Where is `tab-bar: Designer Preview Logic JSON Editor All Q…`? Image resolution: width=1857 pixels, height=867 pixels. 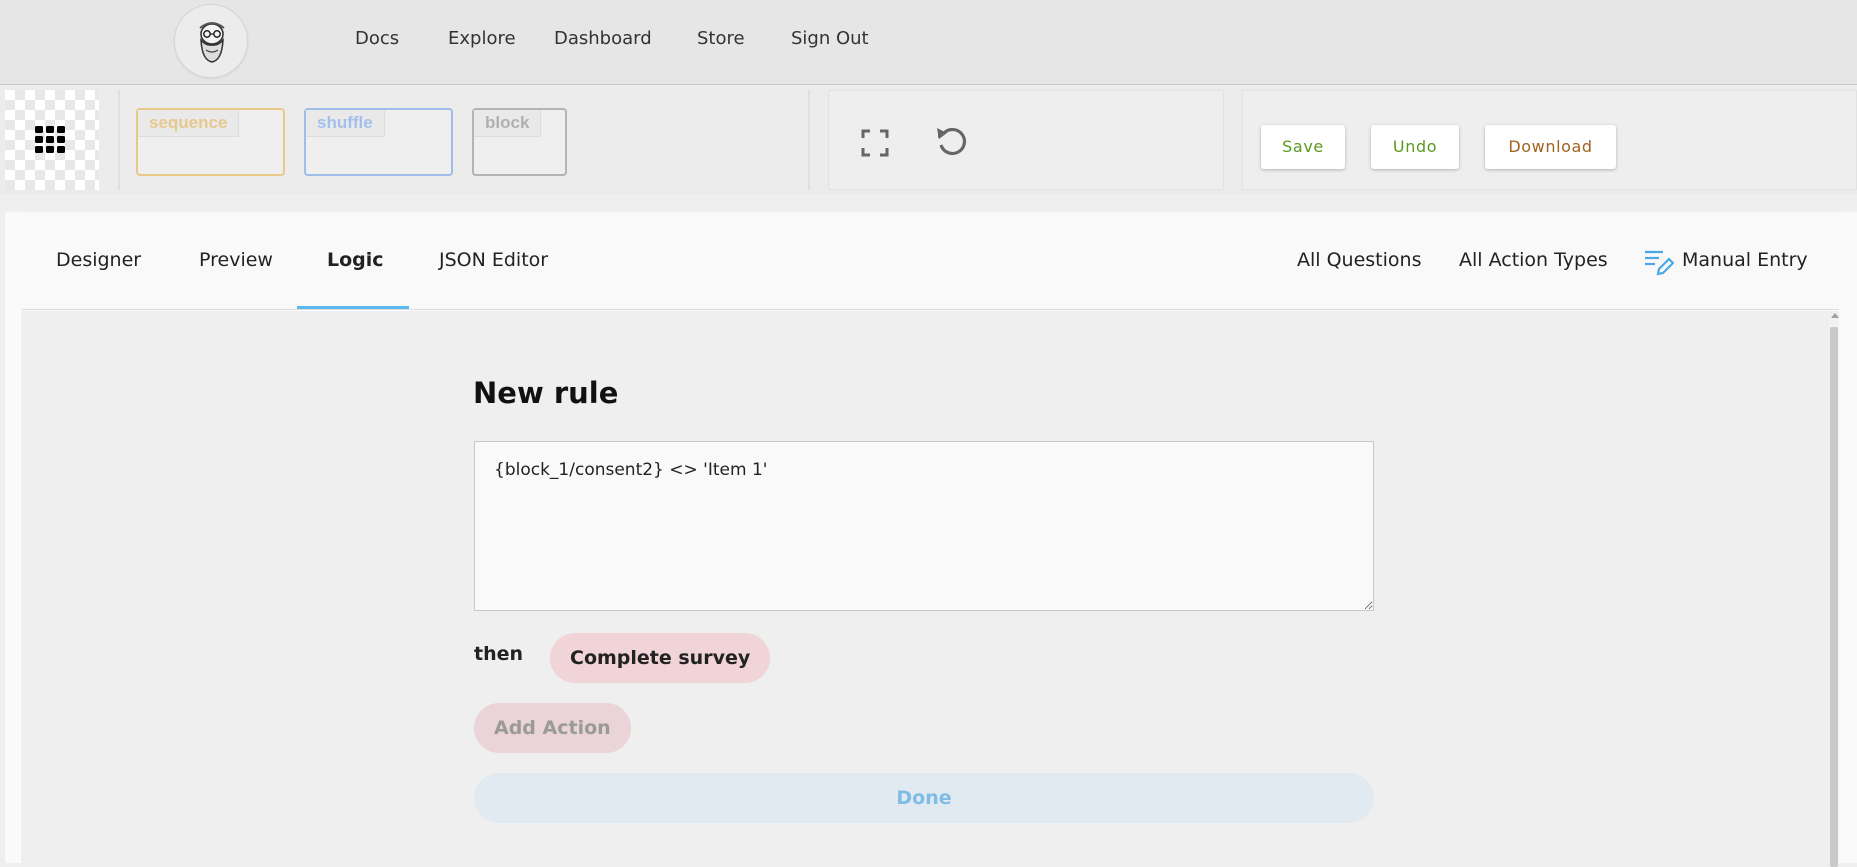 tab-bar: Designer Preview Logic JSON Editor All Q… is located at coordinates (930, 261).